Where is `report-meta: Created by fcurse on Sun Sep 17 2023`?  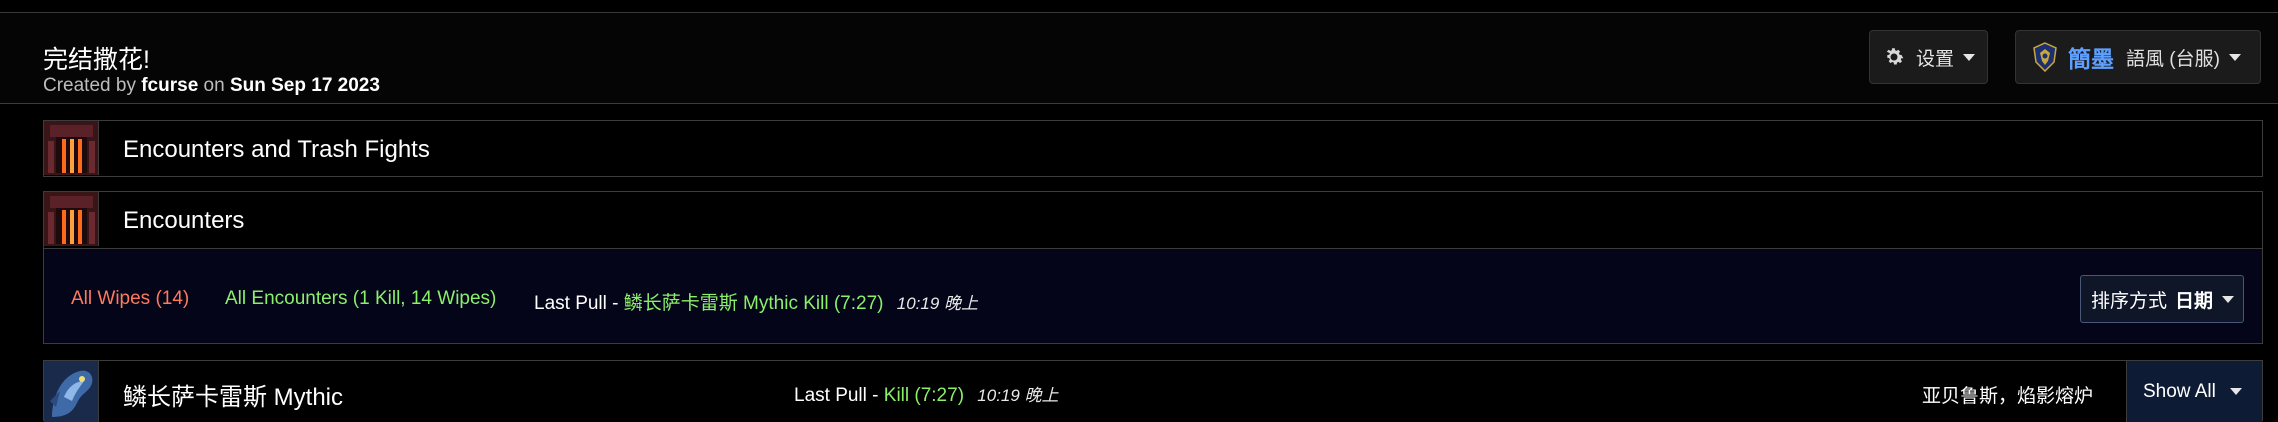
report-meta: Created by fcurse on Sun Sep 17 2023 is located at coordinates (211, 86).